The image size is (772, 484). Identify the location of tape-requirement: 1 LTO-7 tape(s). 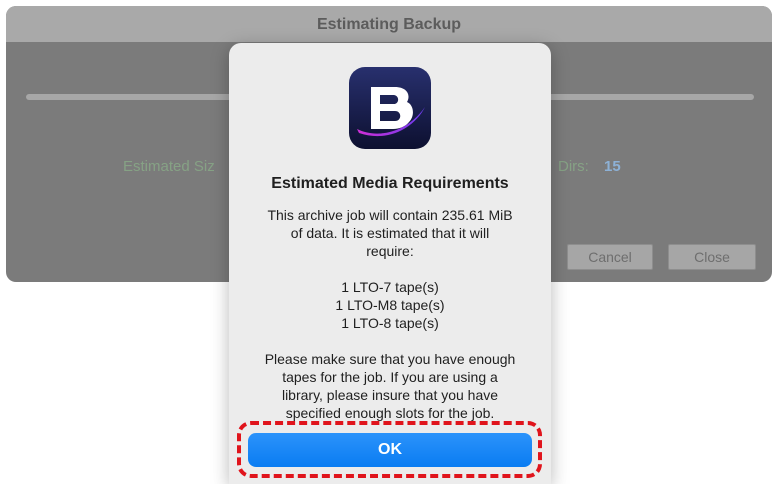
(390, 287).